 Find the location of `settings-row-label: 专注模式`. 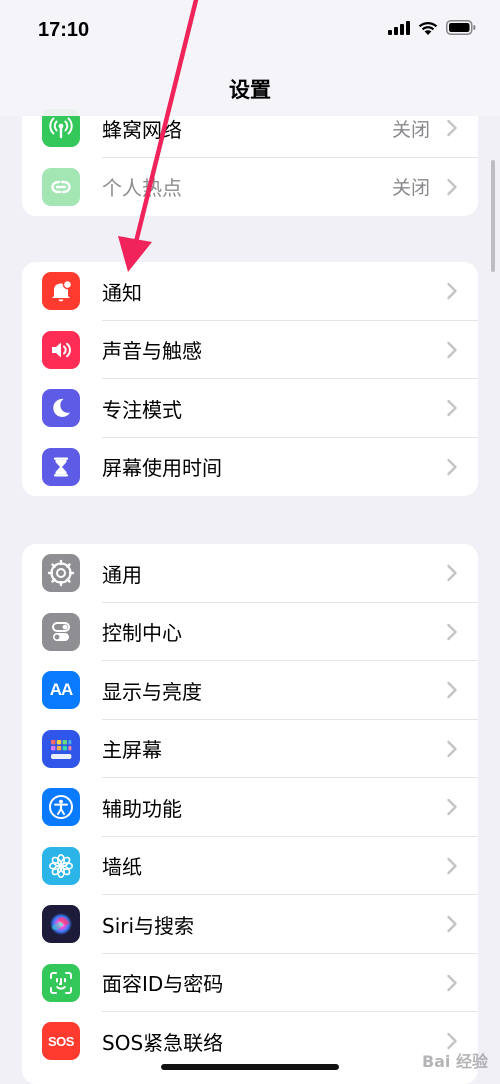

settings-row-label: 专注模式 is located at coordinates (142, 409).